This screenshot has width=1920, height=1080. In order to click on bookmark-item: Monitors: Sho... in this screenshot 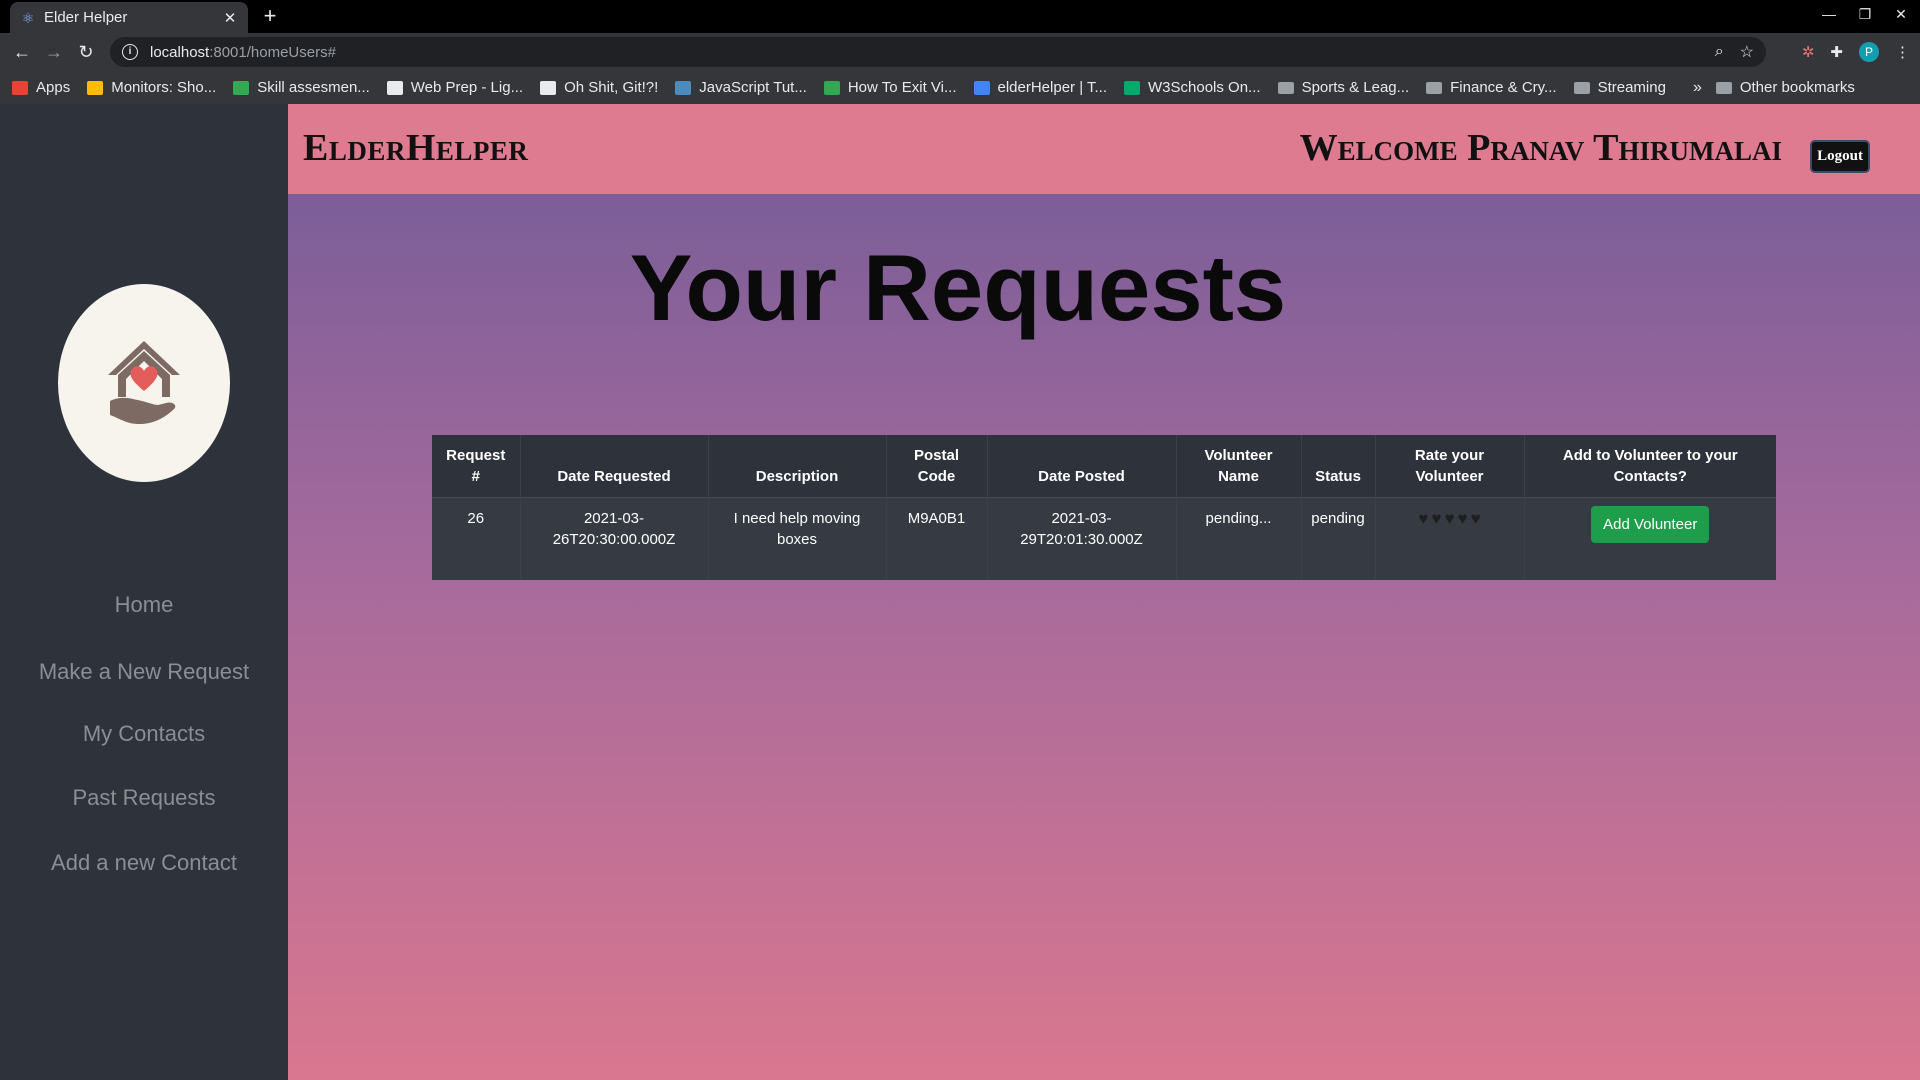, I will do `click(151, 87)`.